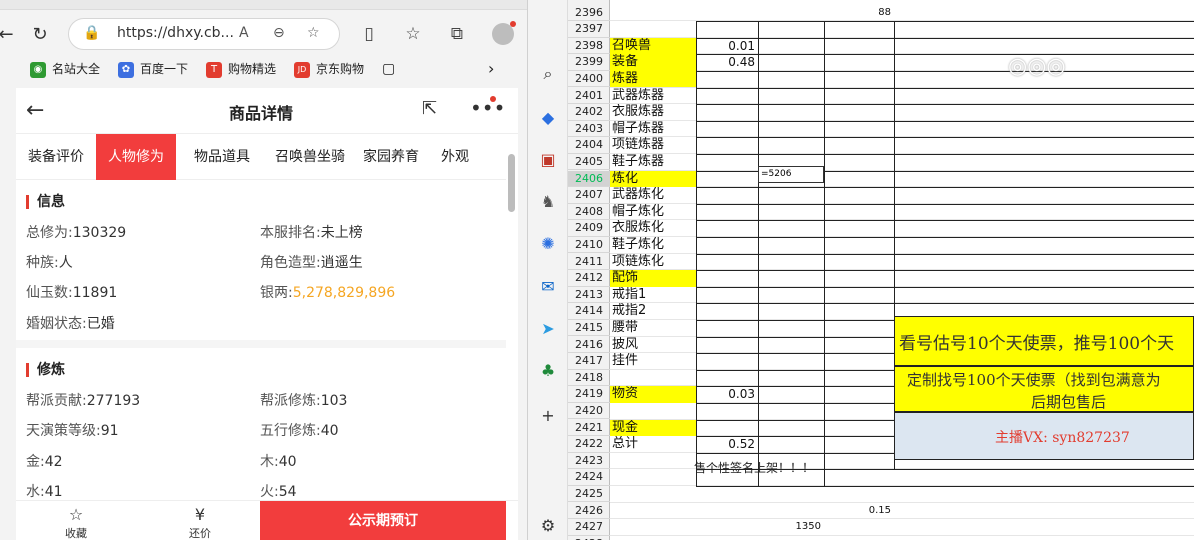  Describe the element at coordinates (487, 108) in the screenshot. I see `more-icon: •••` at that location.